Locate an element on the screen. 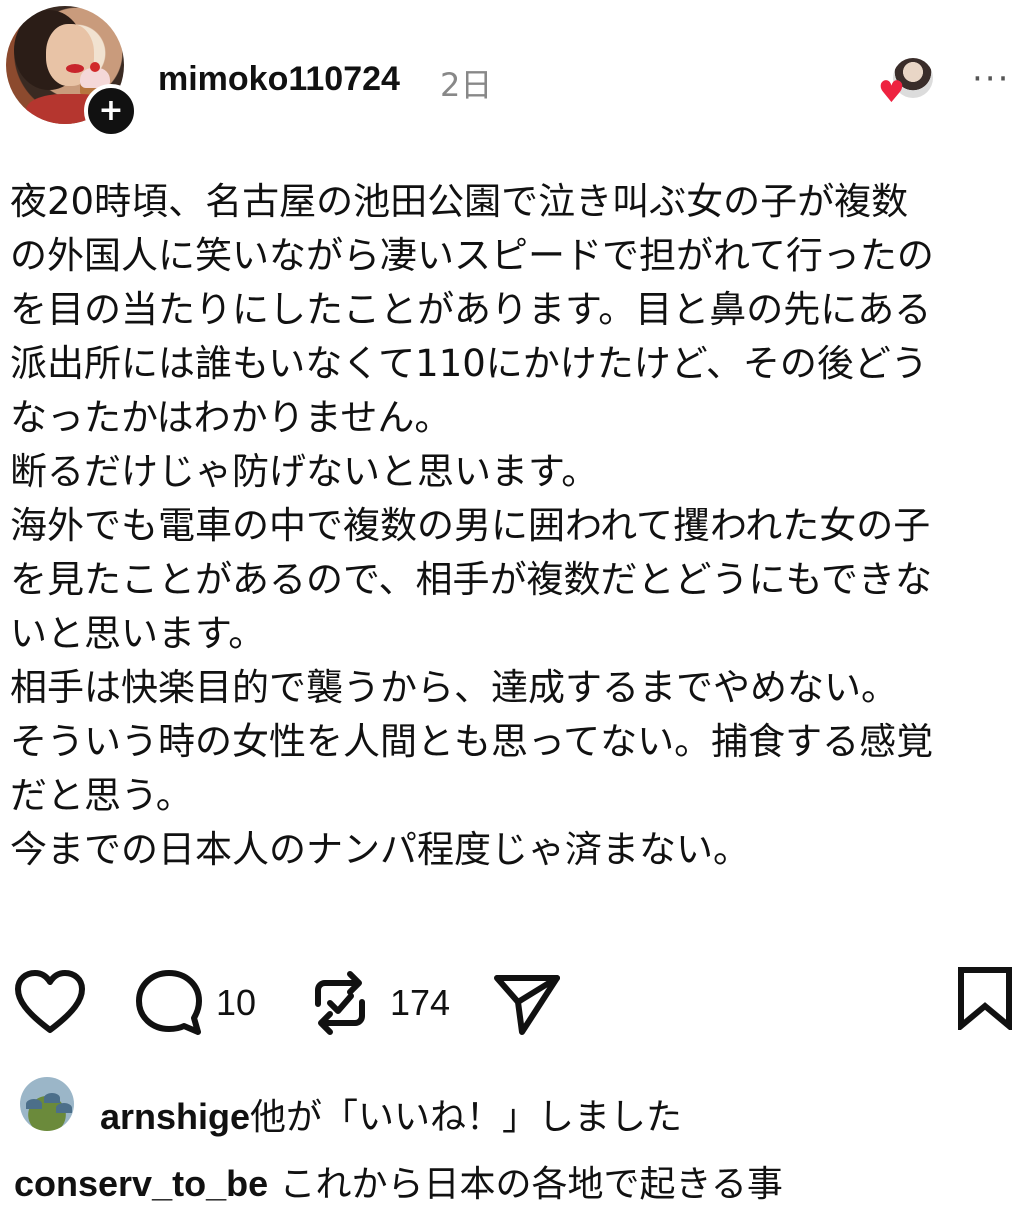 Image resolution: width=1020 pixels, height=1208 pixels. likes-summary: arnshige他が「いいね！」しました is located at coordinates (391, 1114).